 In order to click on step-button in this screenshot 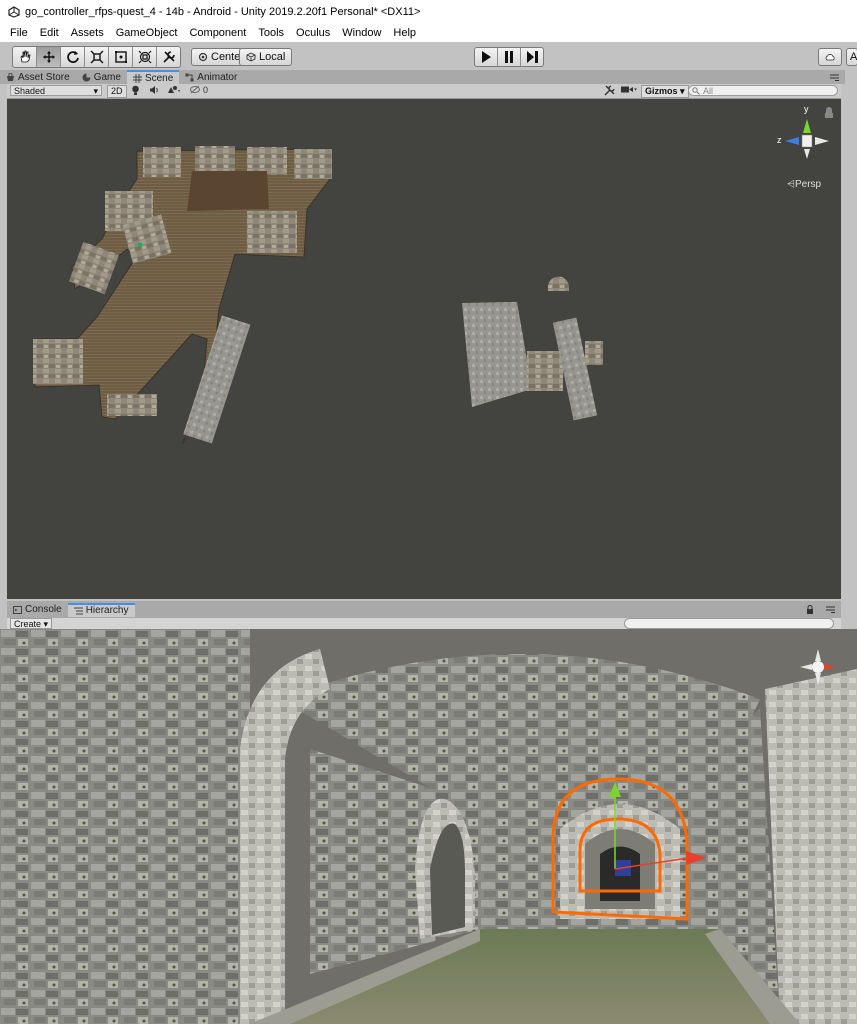, I will do `click(532, 57)`.